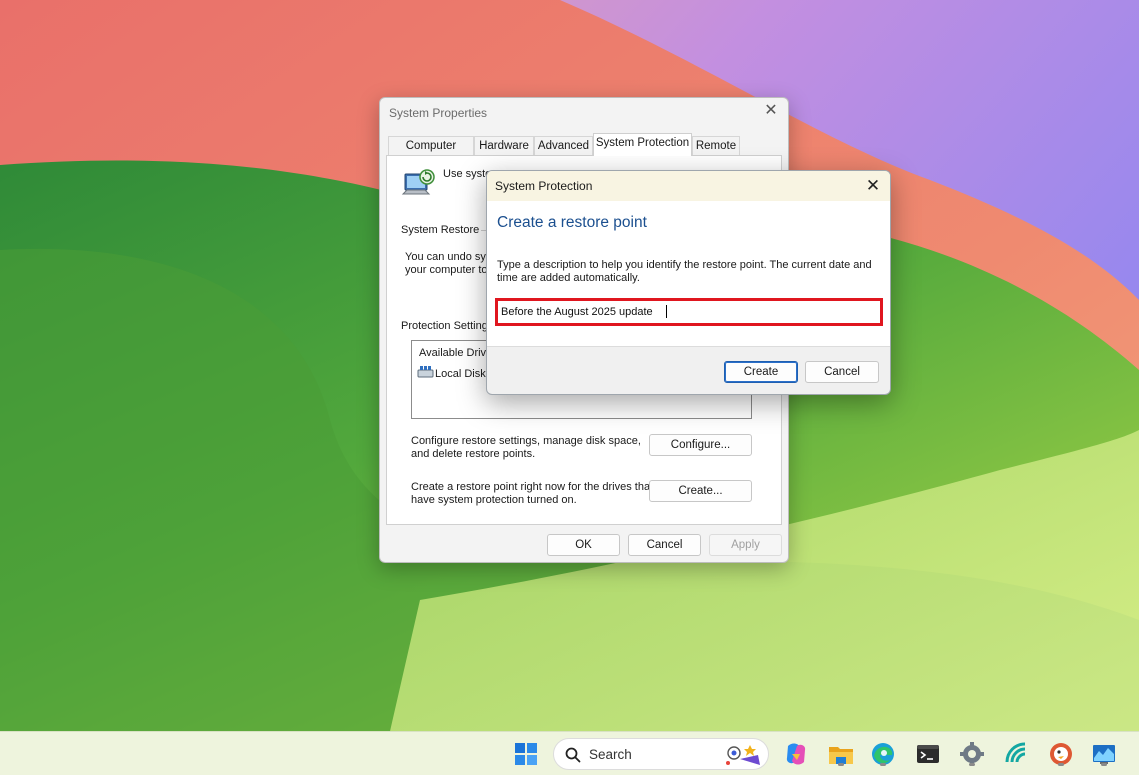  What do you see at coordinates (456, 353) in the screenshot?
I see `drives-list-header: Available Drive` at bounding box center [456, 353].